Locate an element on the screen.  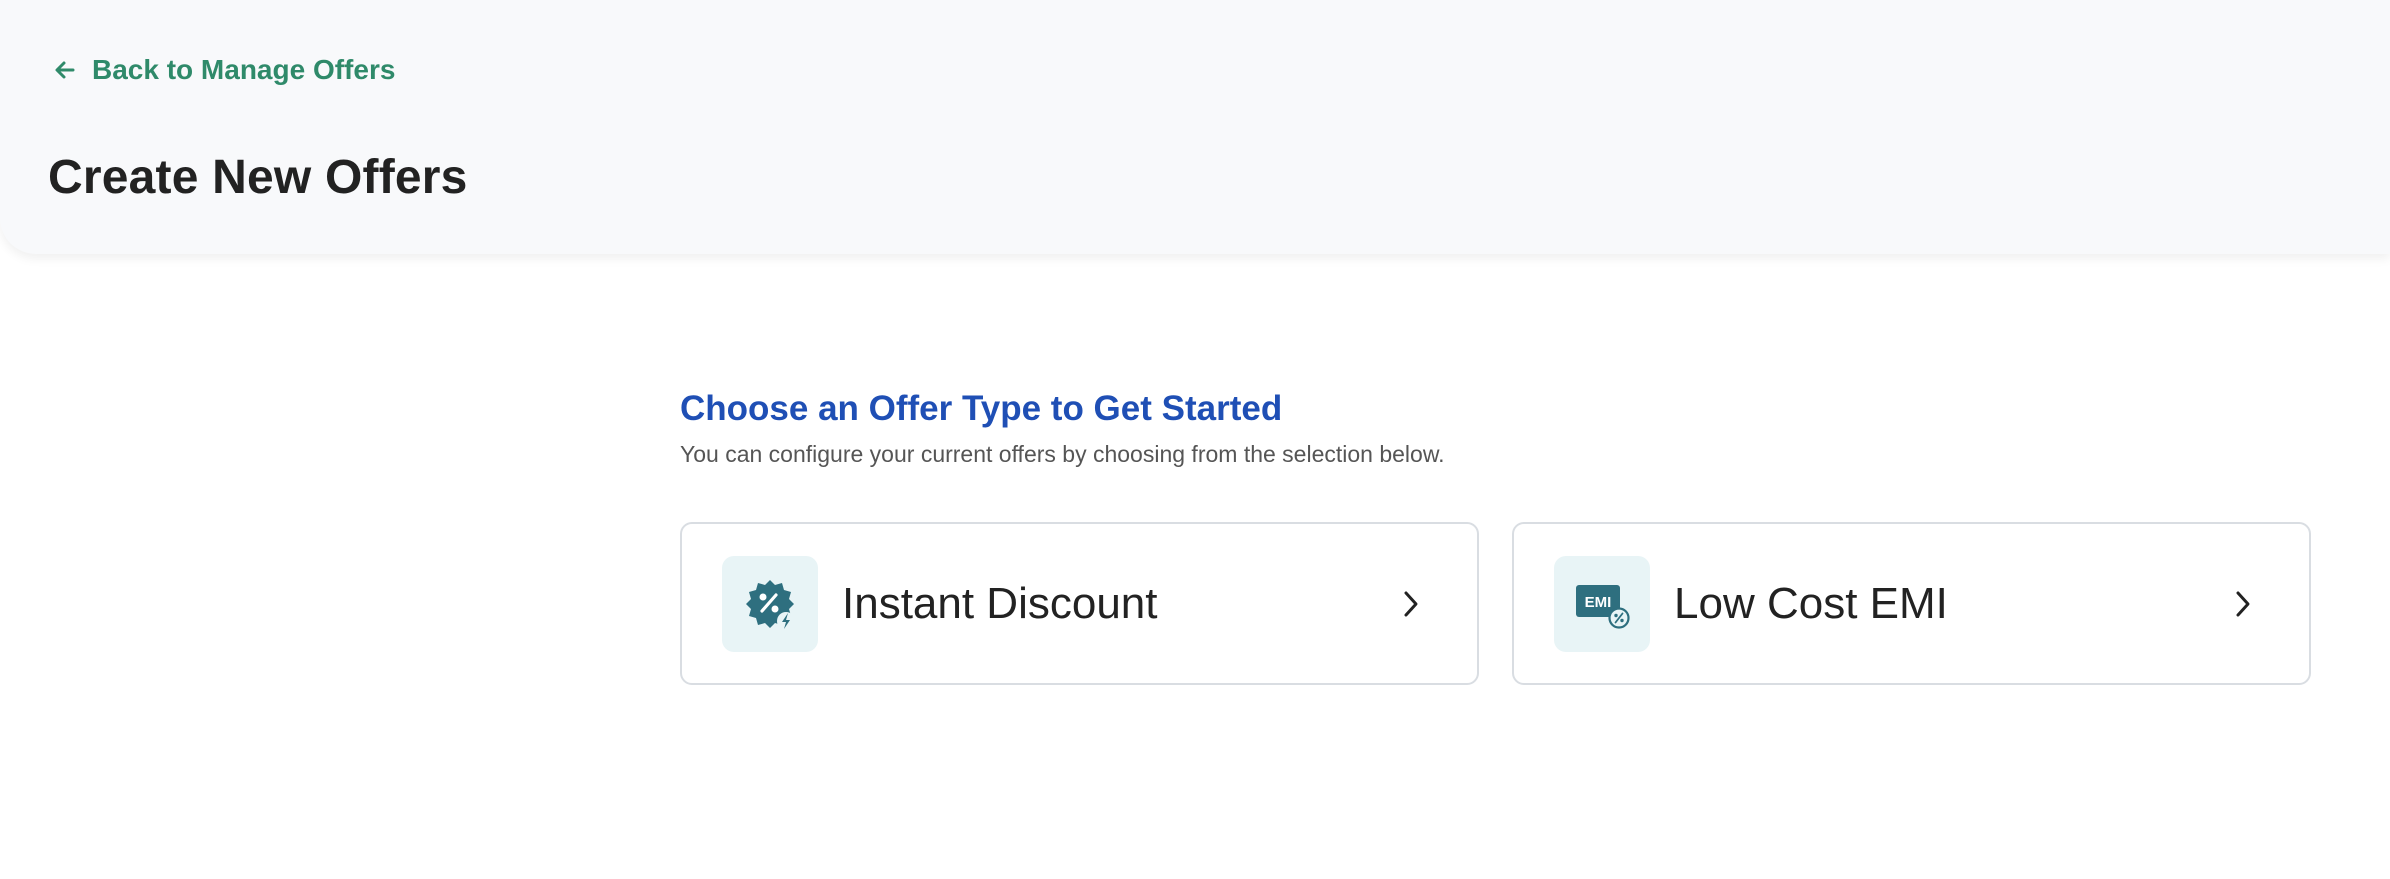
low-cost-emi-card: EMI Low Cost EMI is located at coordinates (1911, 603).